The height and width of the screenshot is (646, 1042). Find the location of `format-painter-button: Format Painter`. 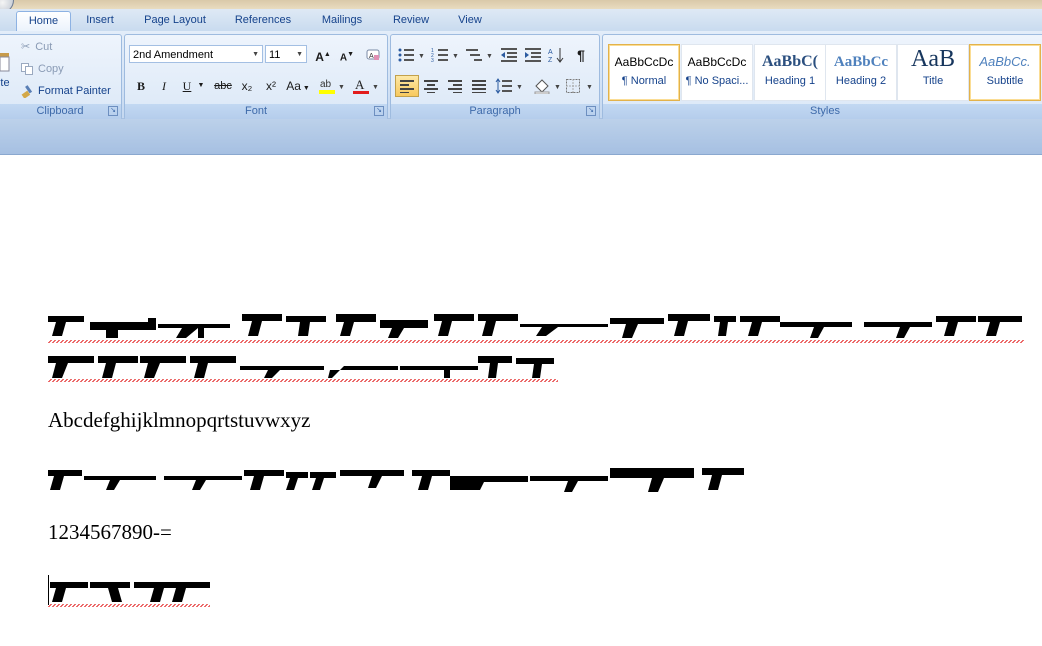

format-painter-button: Format Painter is located at coordinates (66, 91).